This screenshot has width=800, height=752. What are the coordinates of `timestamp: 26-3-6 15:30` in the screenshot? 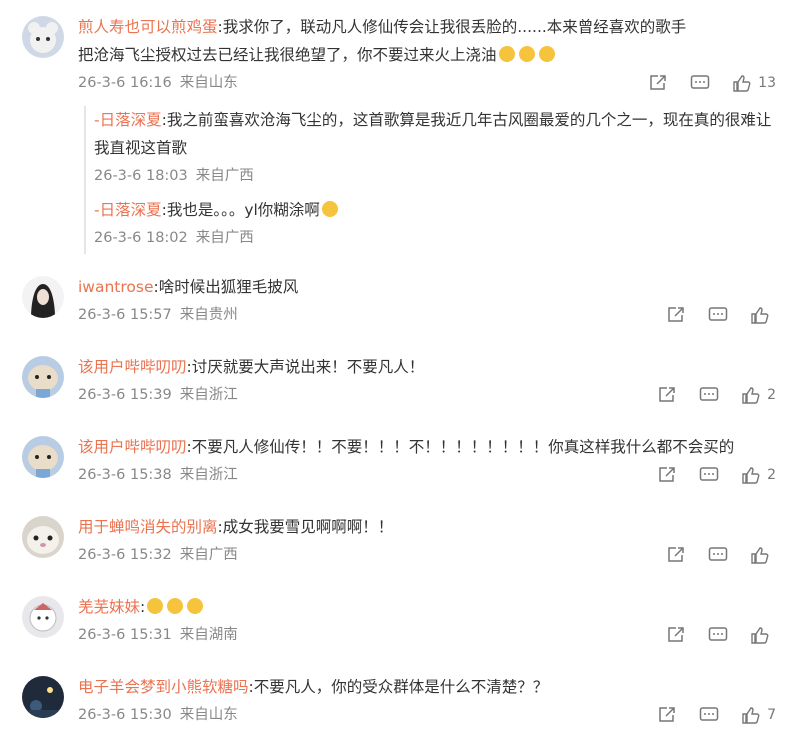 It's located at (125, 715).